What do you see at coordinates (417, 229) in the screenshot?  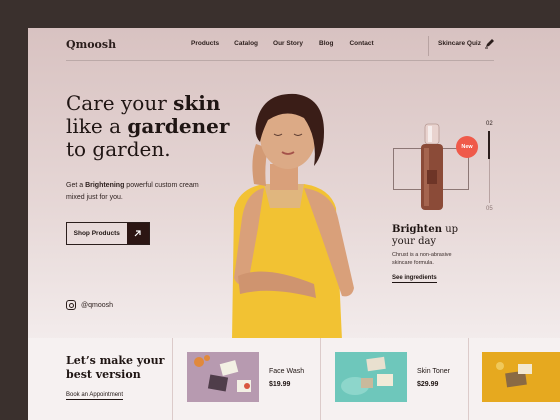 I see `featured-title-emphasis: Brighten` at bounding box center [417, 229].